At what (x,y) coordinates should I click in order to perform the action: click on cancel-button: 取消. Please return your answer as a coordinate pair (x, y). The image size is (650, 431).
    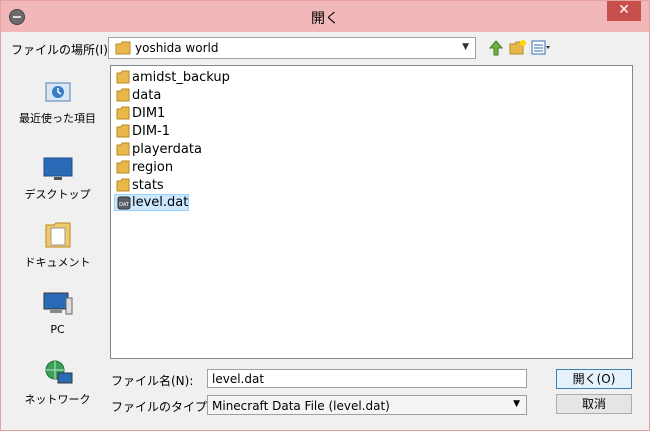
    Looking at the image, I should click on (594, 404).